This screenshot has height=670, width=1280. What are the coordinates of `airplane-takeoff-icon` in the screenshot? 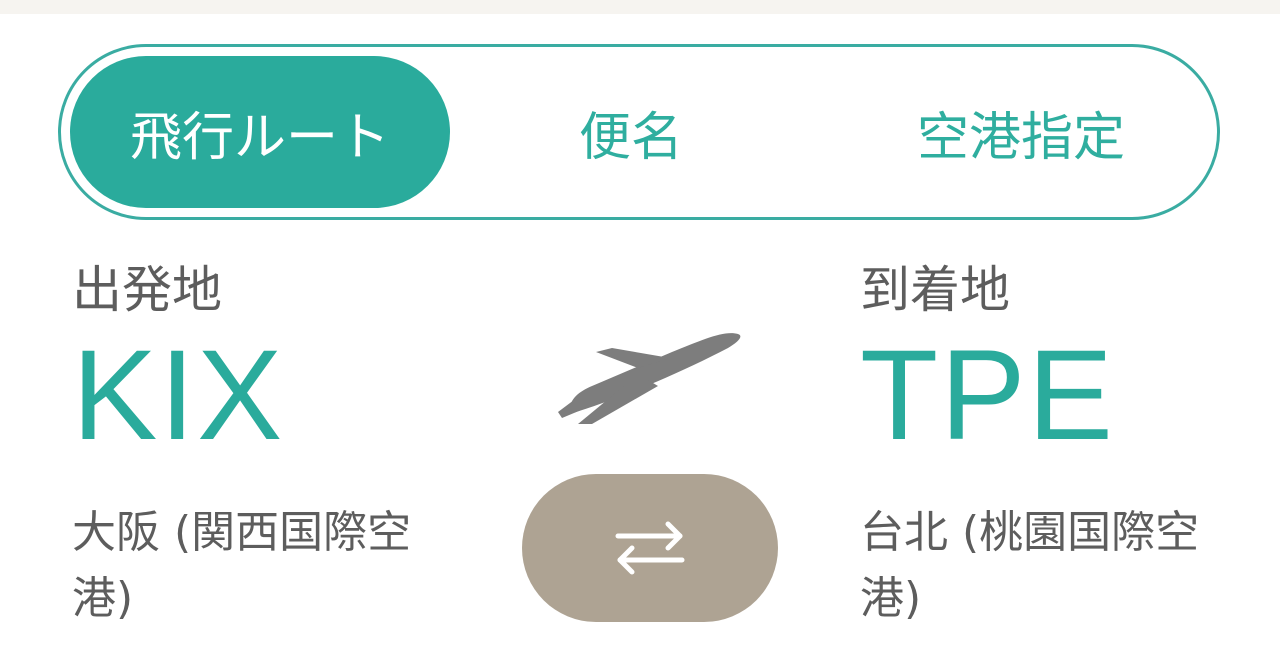 It's located at (649, 378).